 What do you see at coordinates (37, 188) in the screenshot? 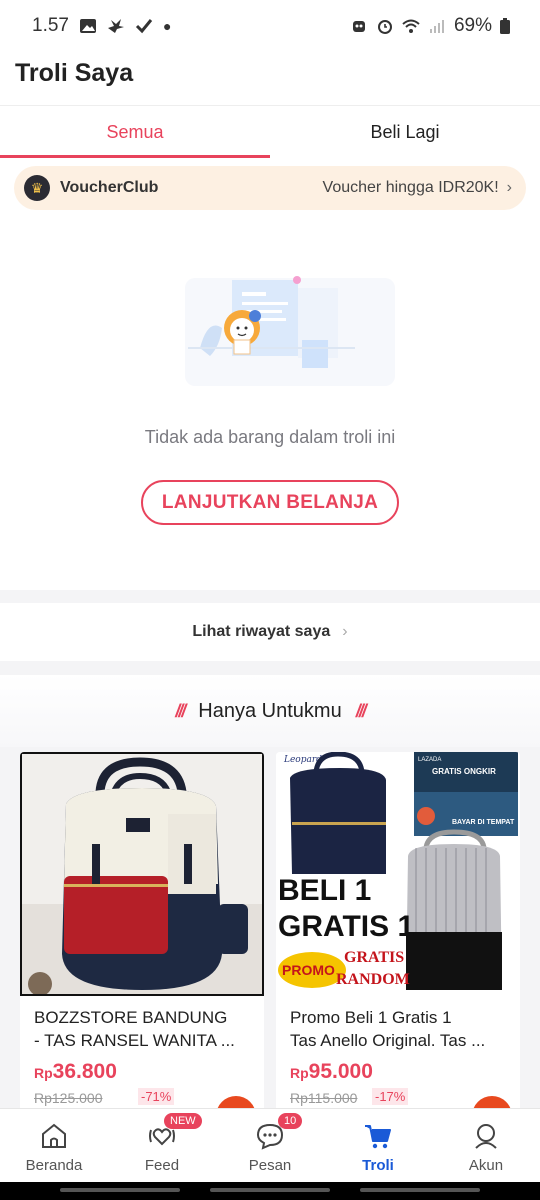
I see `crown-icon: ♛` at bounding box center [37, 188].